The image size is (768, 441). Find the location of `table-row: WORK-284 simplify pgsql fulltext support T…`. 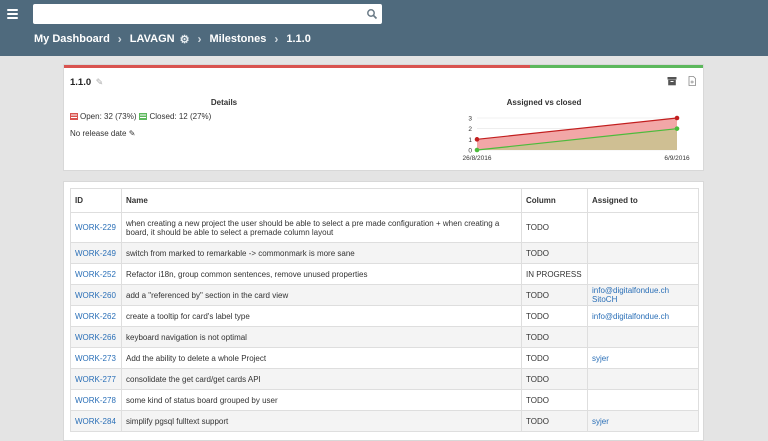

table-row: WORK-284 simplify pgsql fulltext support T… is located at coordinates (384, 421).